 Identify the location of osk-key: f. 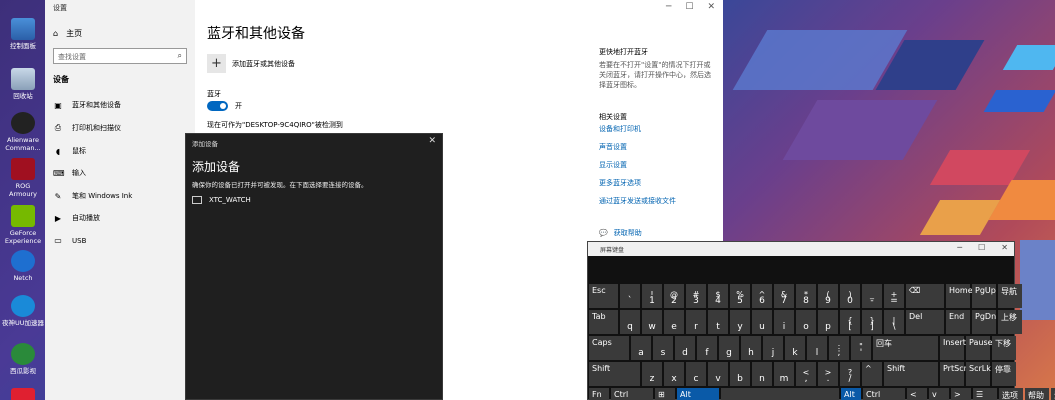
(707, 348).